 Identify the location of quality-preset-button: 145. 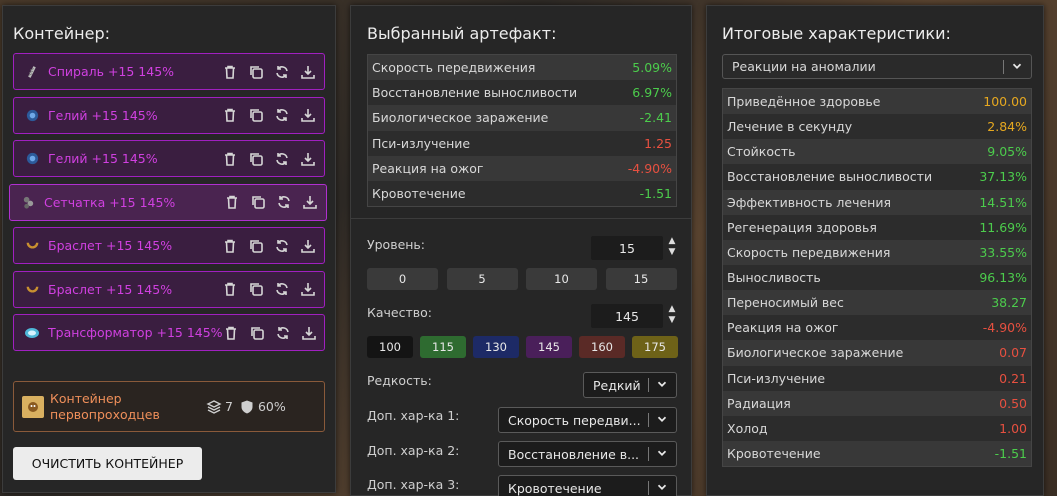
(549, 347).